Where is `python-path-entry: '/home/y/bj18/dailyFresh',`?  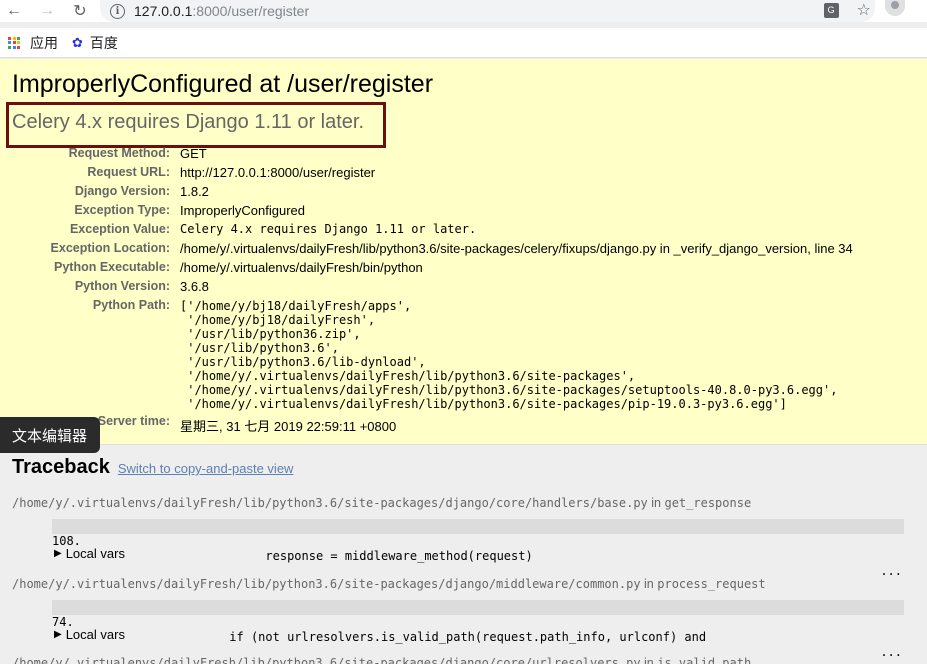 python-path-entry: '/home/y/bj18/dailyFresh', is located at coordinates (278, 320).